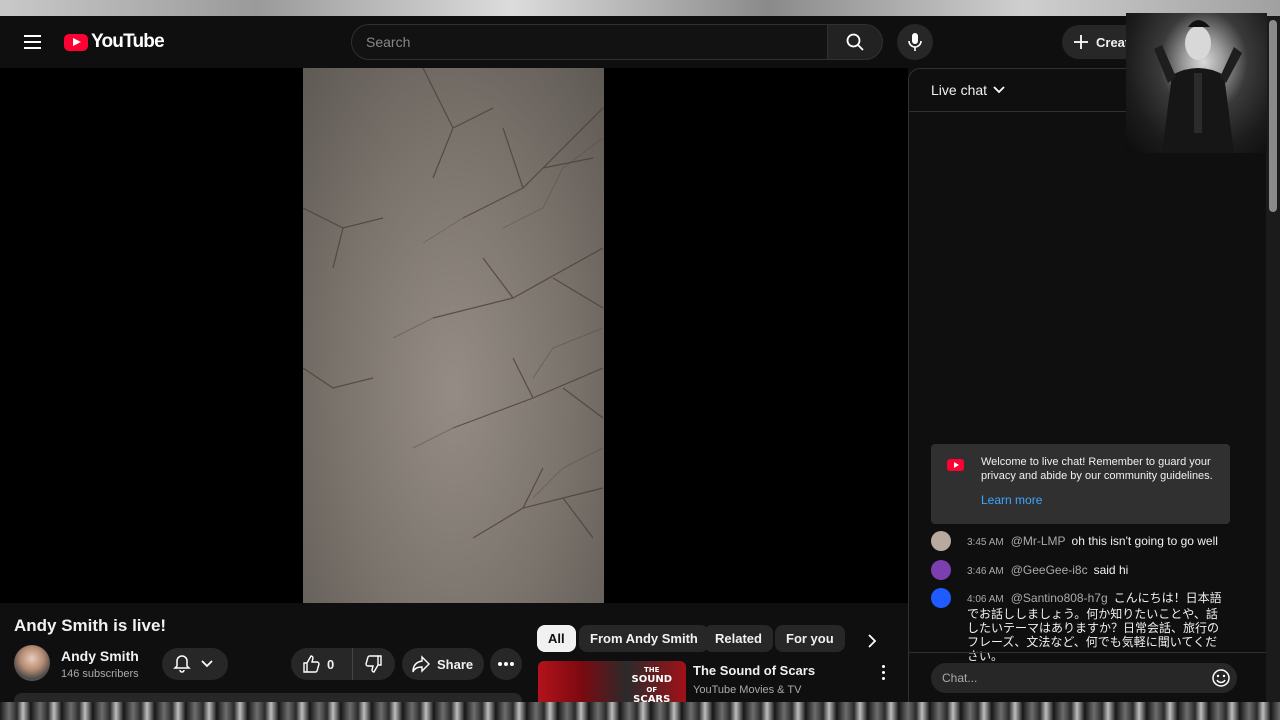  What do you see at coordinates (100, 656) in the screenshot?
I see `channel-name: Andy Smith` at bounding box center [100, 656].